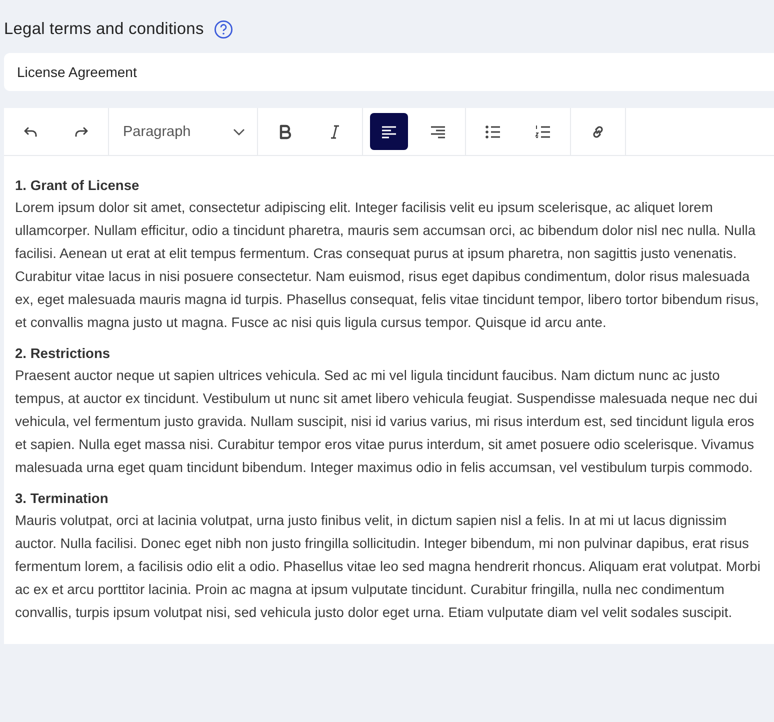  Describe the element at coordinates (388, 567) in the screenshot. I see `section-text: Mauris volutpat, orci at lacinia volutpat, urna justo finibus velit, in dictum sapien nisl a felis. In at mi ut lacus dignissim auctor. Nulla facilisi. Donec eget nibh non justo fringilla sollicitudin. Integer bibendum, mi non pulvinar dapibus, erat risus fermentum lorem, a facilisis odio elit a odio. Phasellus vitae leo sed magna hendrerit rhoncus. Aliquam erat volutpat. Morbi ac ex et arcu porttitor lacinia. Proin ac magna at ipsum vulputate tincidunt. Curabitur fringilla, nulla nec condimentum convallis, turpis ipsum volutpat nisi, sed vehicula justo dolor eget urna. Etiam vulputate diam vel velit sodales suscipit.` at that location.